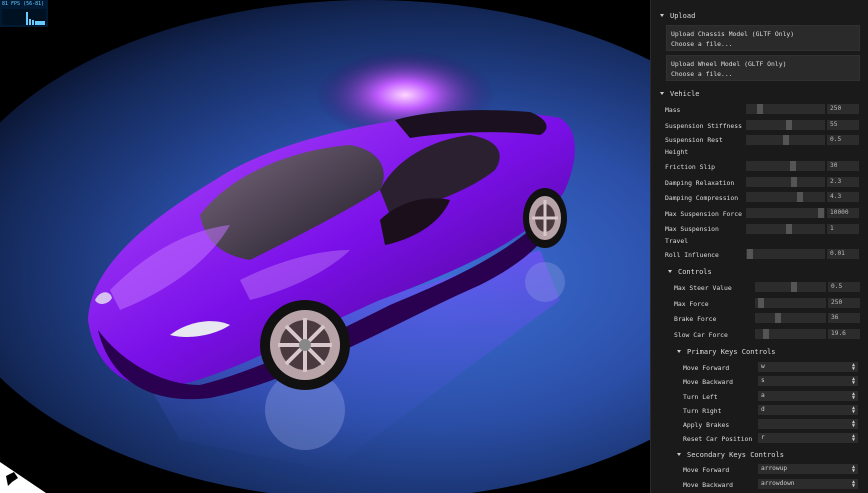 This screenshot has width=868, height=493. Describe the element at coordinates (808, 410) in the screenshot. I see `primary-key-turn-right-select: d ▲ ▼` at that location.